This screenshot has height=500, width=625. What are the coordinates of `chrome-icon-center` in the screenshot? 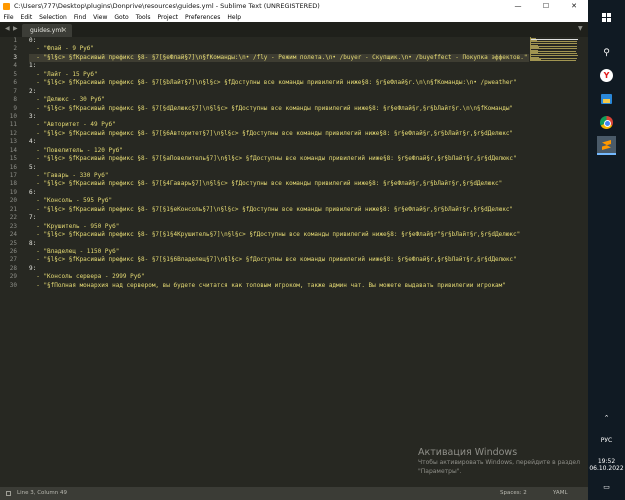 It's located at (607, 123).